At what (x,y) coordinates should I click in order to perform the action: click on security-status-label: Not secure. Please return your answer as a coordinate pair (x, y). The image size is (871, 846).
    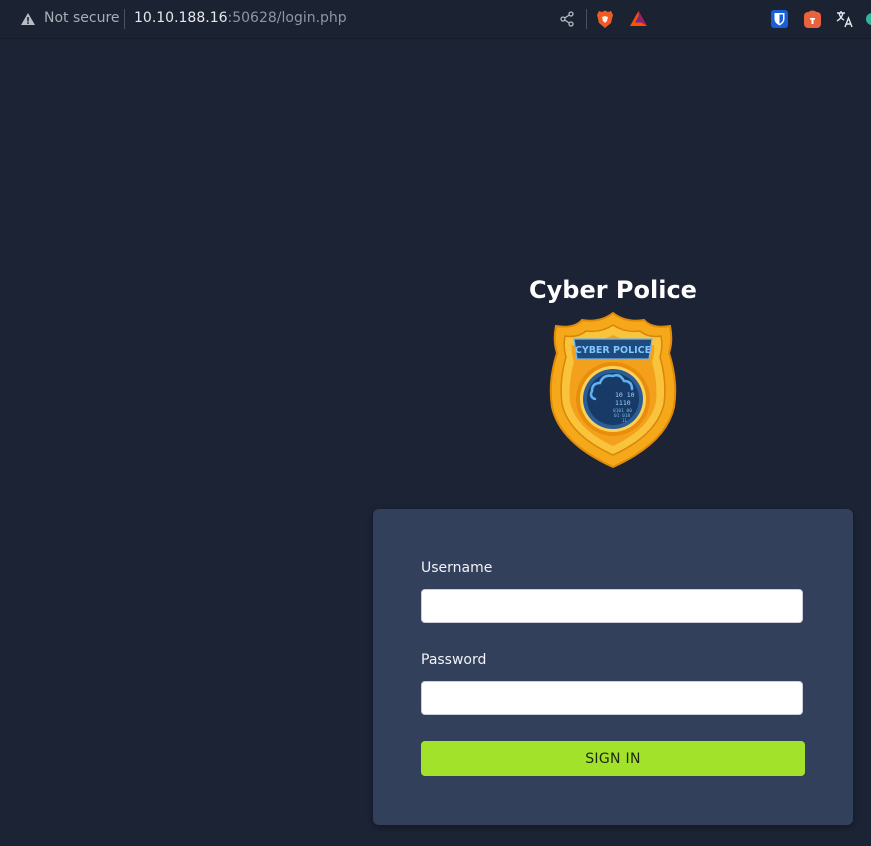
    Looking at the image, I should click on (82, 18).